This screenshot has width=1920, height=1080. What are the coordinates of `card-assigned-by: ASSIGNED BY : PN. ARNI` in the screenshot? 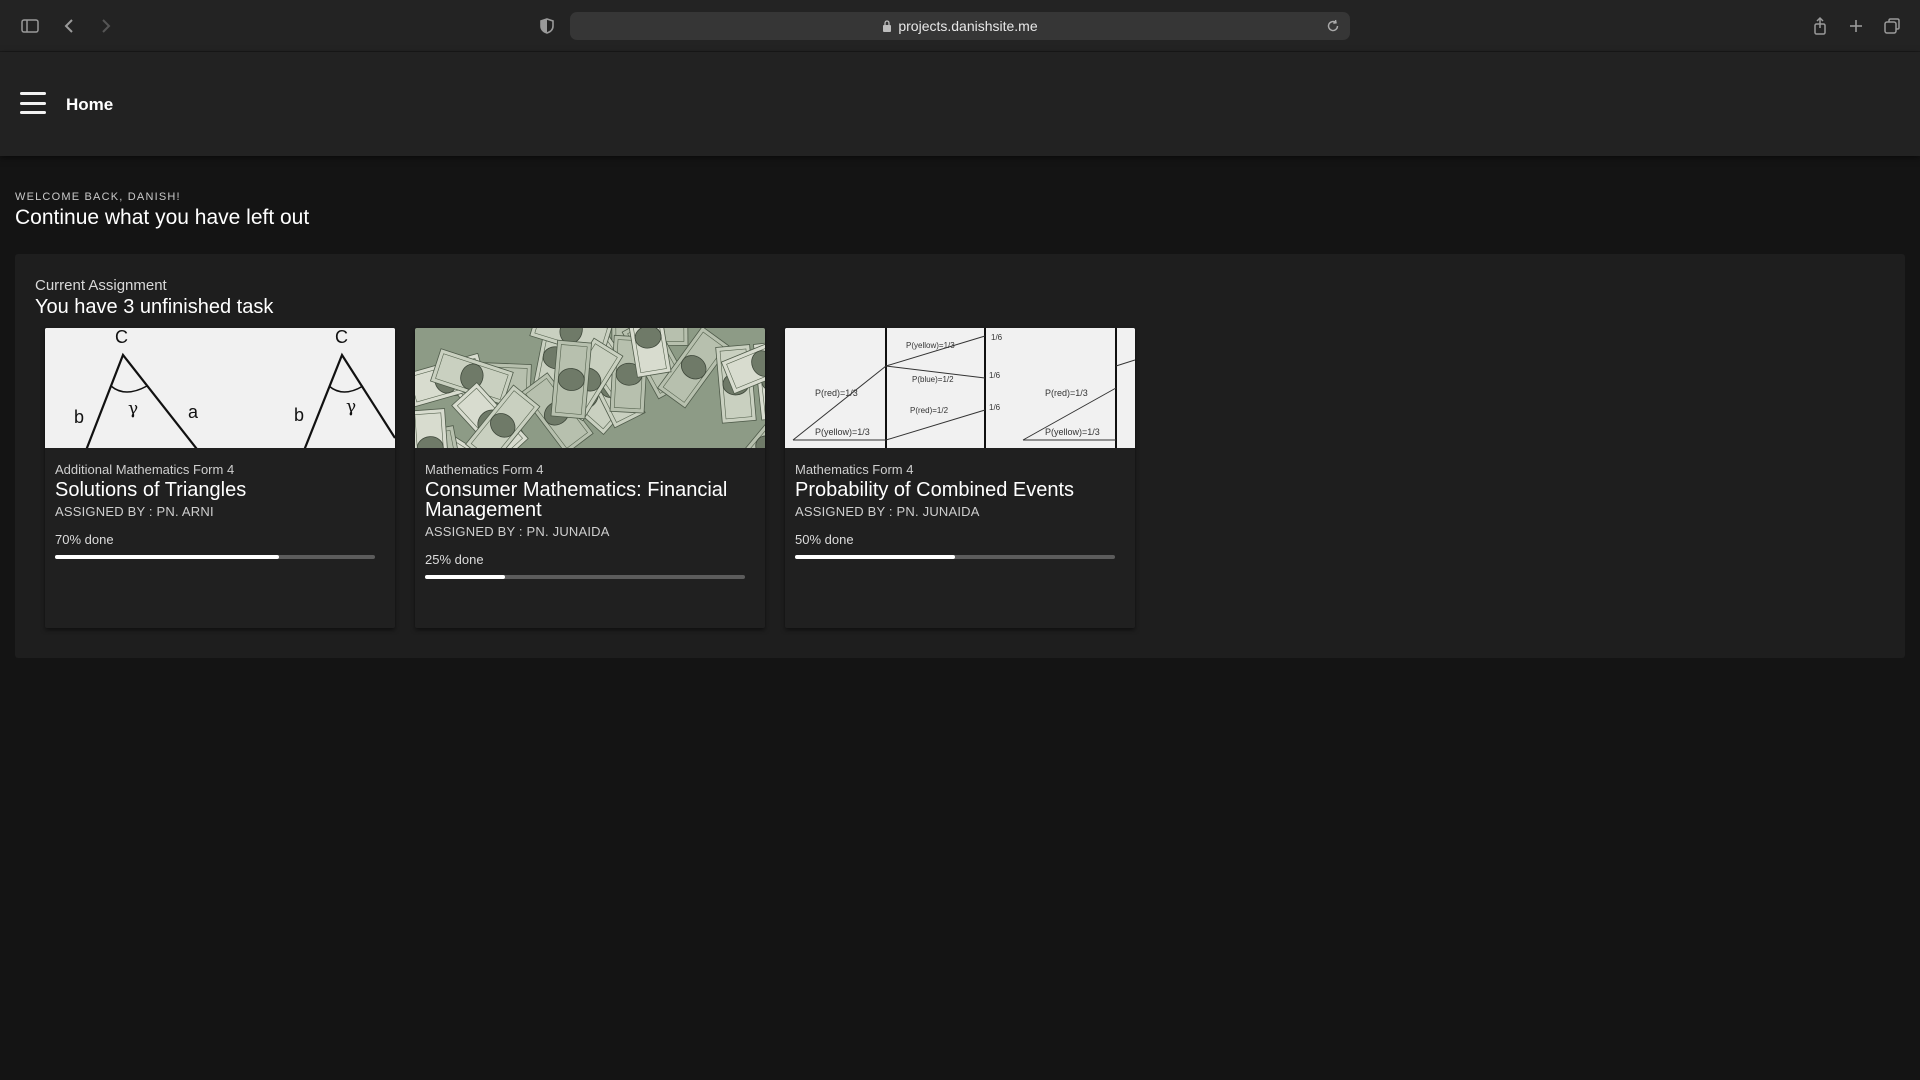 It's located at (134, 511).